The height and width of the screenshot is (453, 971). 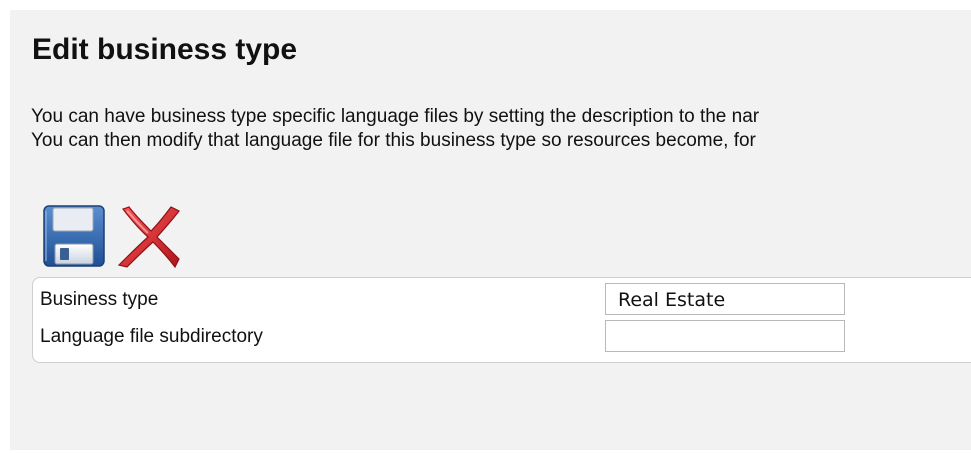 What do you see at coordinates (725, 299) in the screenshot?
I see `business-type-input` at bounding box center [725, 299].